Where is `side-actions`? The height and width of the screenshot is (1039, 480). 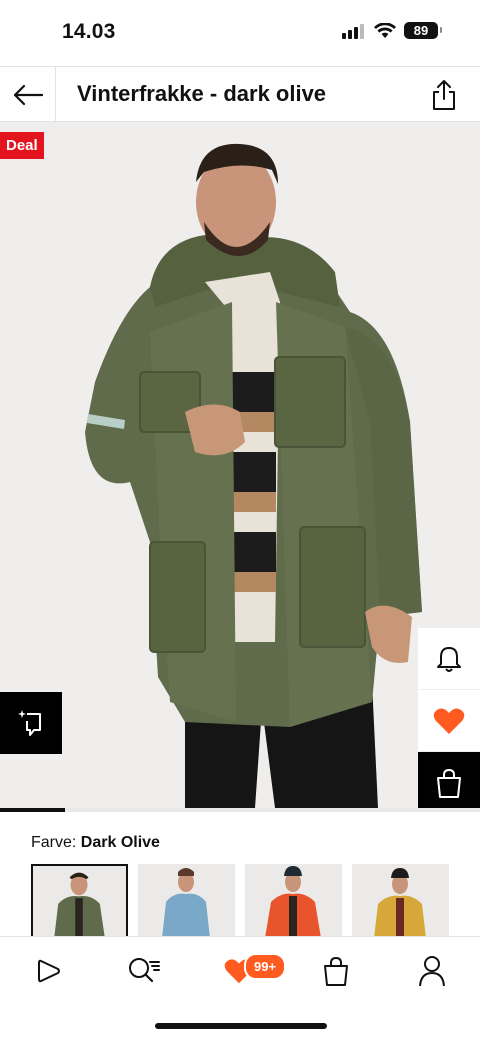 side-actions is located at coordinates (449, 720).